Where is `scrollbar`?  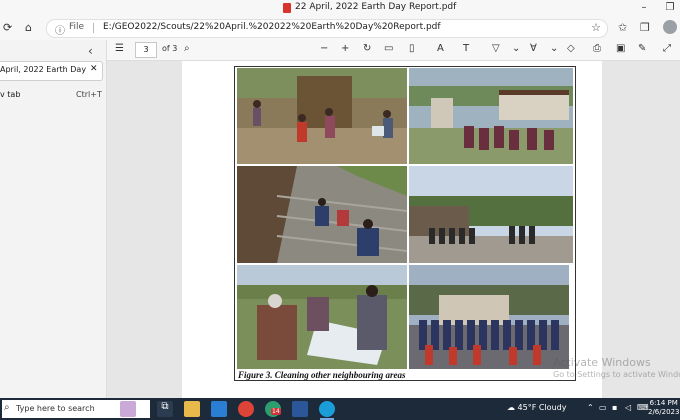 scrollbar is located at coordinates (677, 229).